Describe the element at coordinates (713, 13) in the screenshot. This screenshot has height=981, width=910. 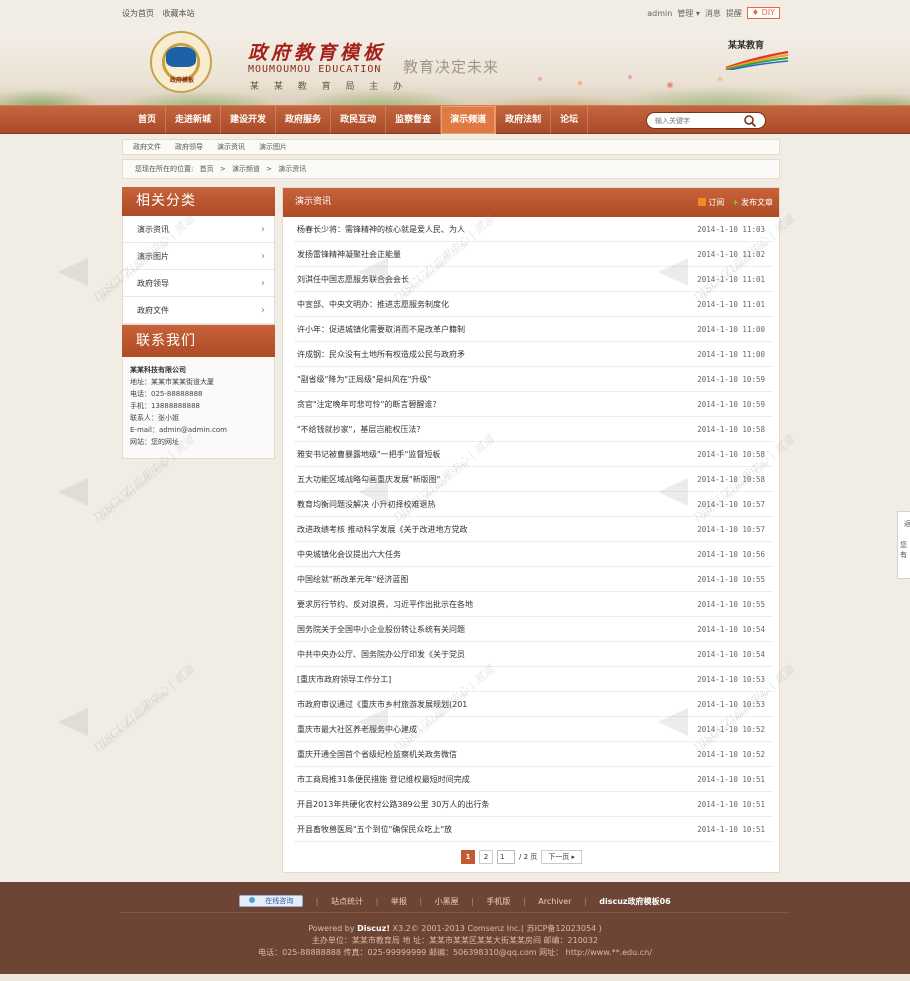
I see `messages-link: 消息` at that location.